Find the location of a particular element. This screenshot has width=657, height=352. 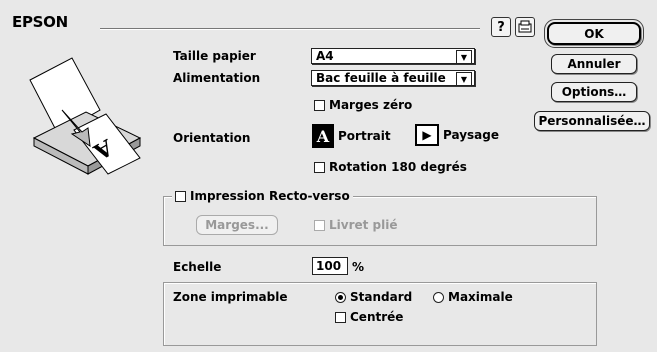

landscape-label: Paysage is located at coordinates (471, 135).